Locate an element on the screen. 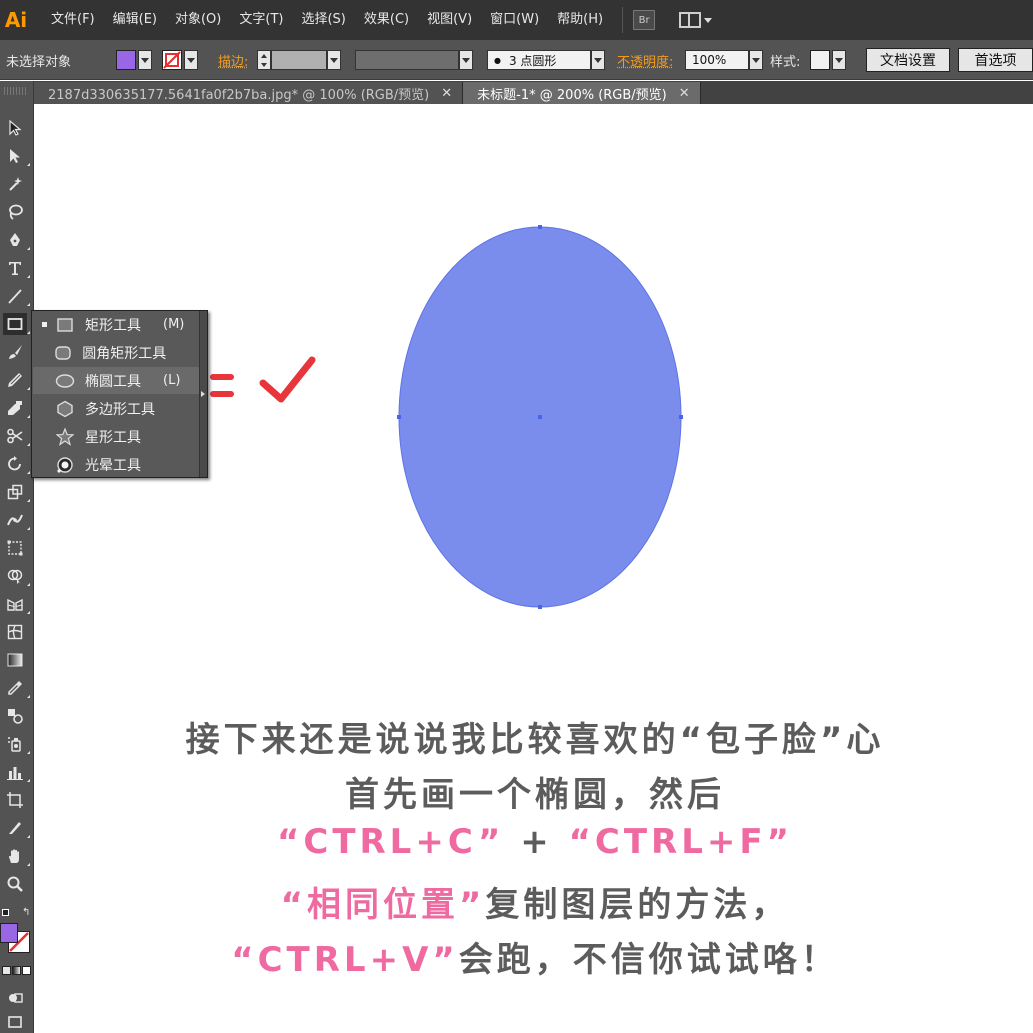 This screenshot has height=1033, width=1033. artboard-icon is located at coordinates (15, 800).